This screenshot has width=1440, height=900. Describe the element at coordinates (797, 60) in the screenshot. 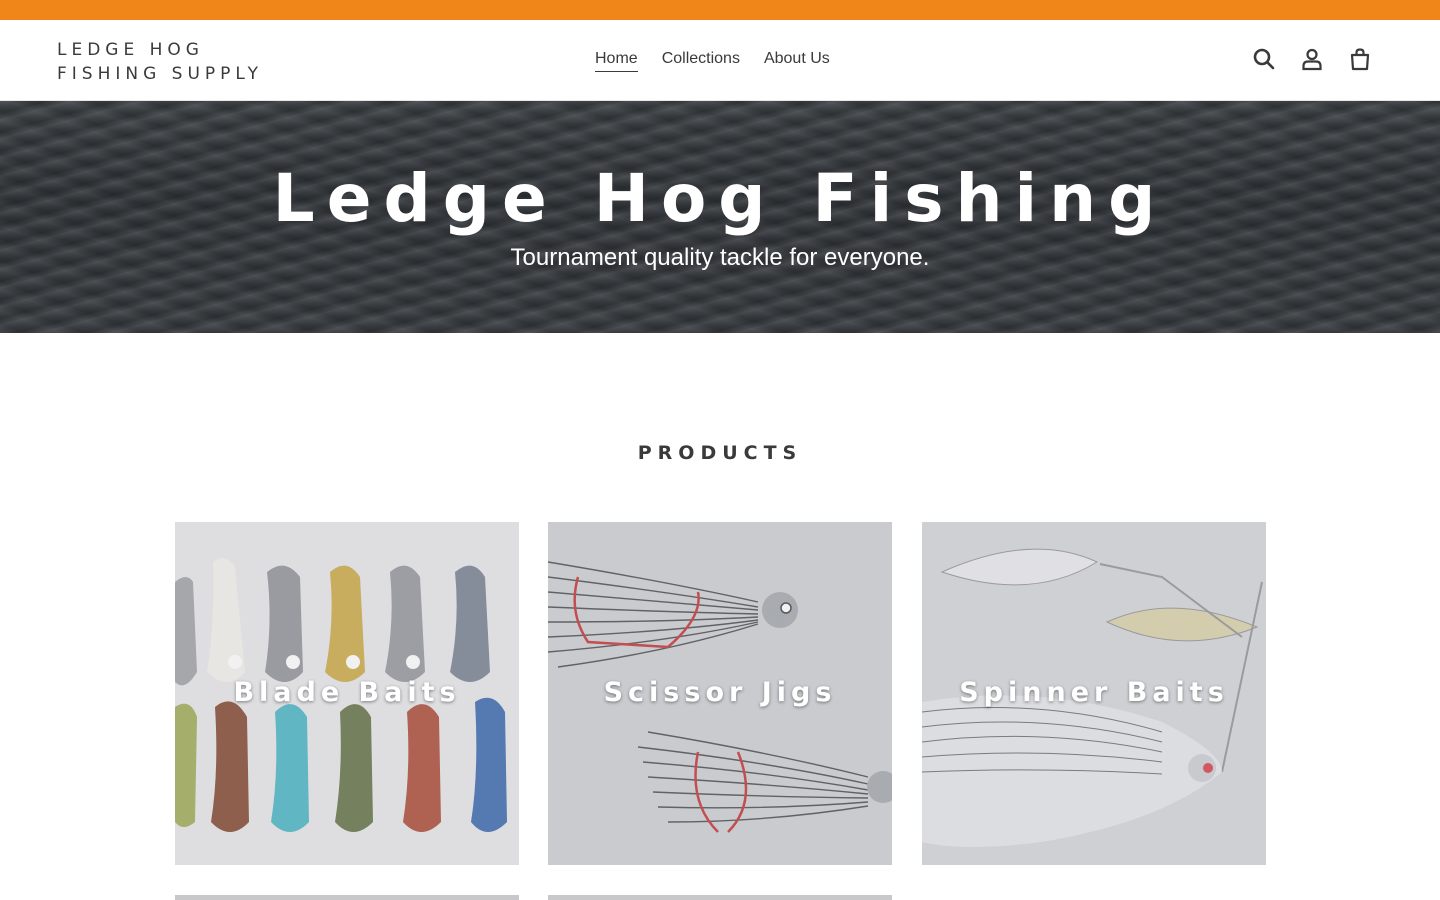

I see `nav-about-us: About Us` at that location.